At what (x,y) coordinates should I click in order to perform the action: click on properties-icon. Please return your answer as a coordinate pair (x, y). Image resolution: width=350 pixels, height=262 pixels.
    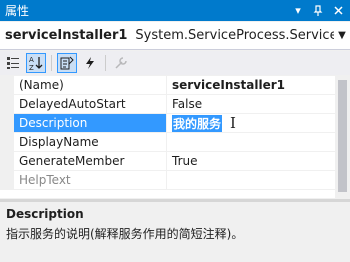
    Looking at the image, I should click on (67, 63).